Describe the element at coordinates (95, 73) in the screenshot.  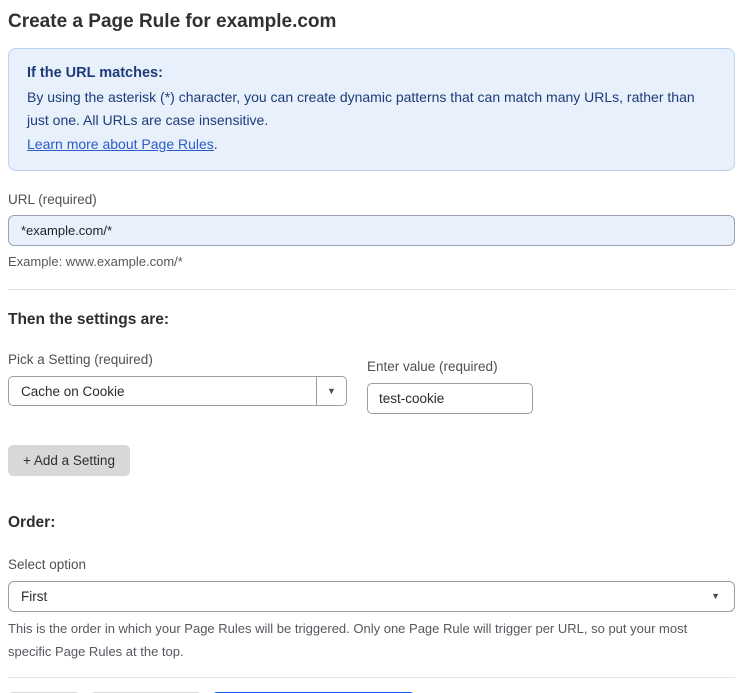
I see `info-box-heading: If the URL matches:` at that location.